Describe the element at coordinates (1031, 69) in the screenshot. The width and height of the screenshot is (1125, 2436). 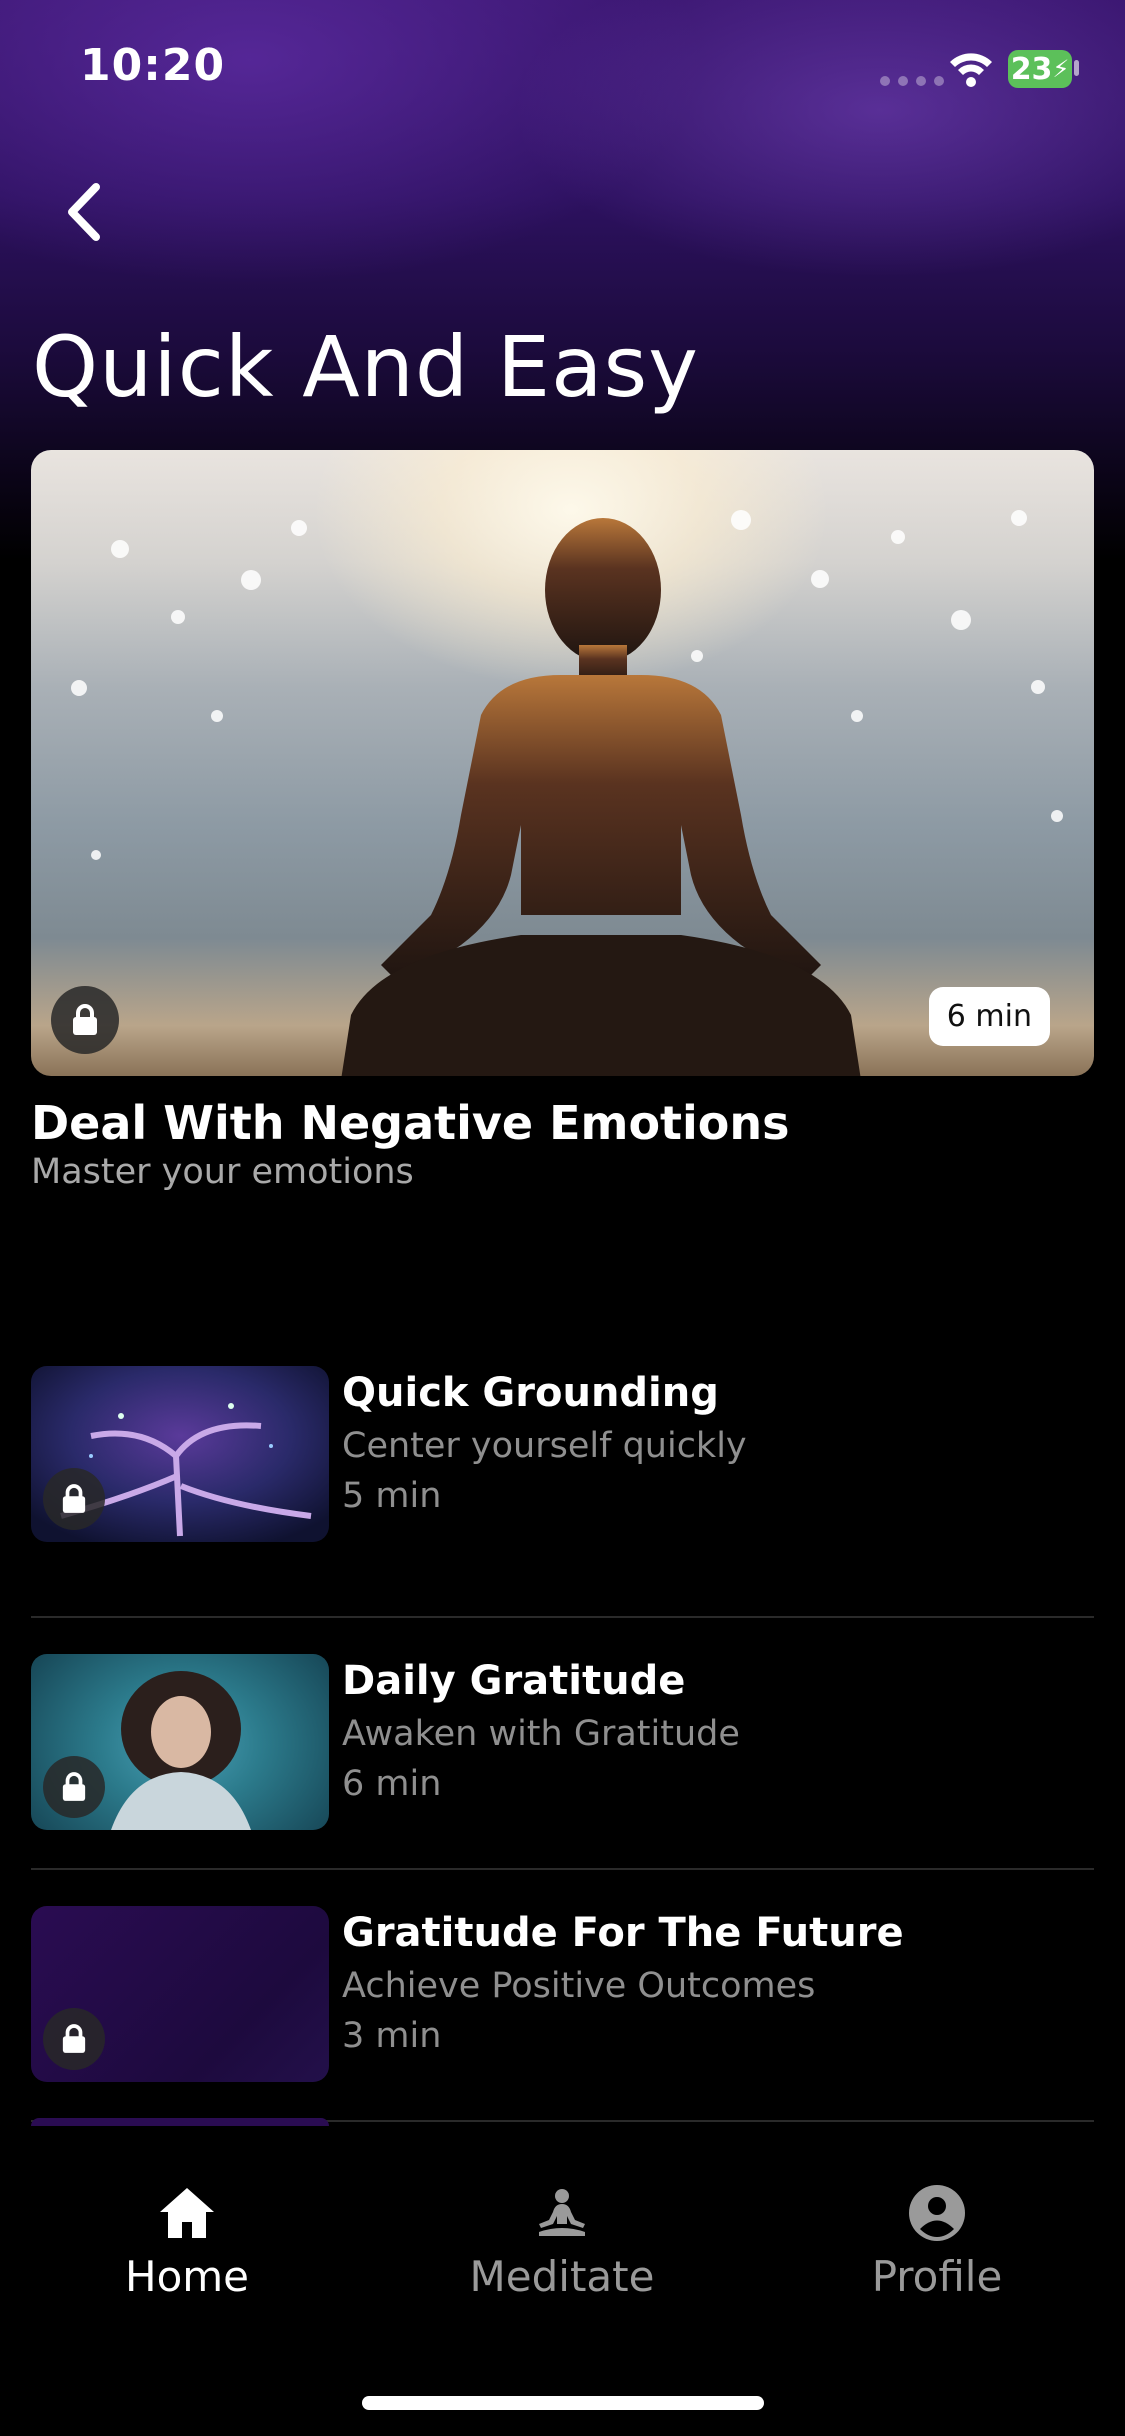
I see `battery-level: 23` at that location.